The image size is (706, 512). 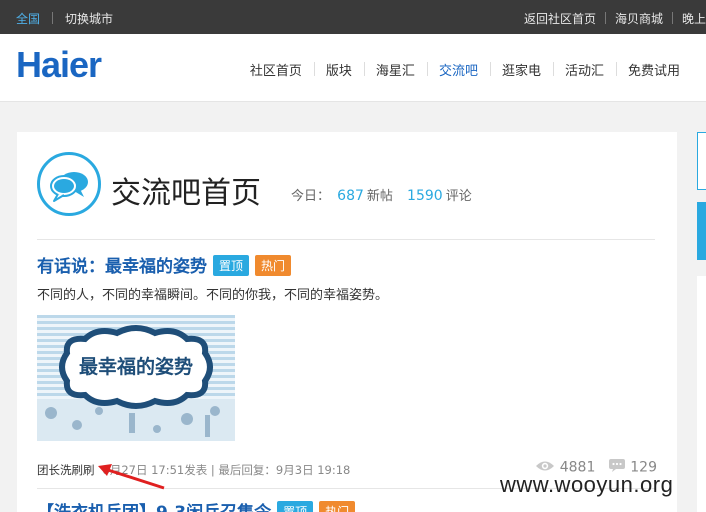 What do you see at coordinates (89, 19) in the screenshot?
I see `switch-city-link: 切换城市` at bounding box center [89, 19].